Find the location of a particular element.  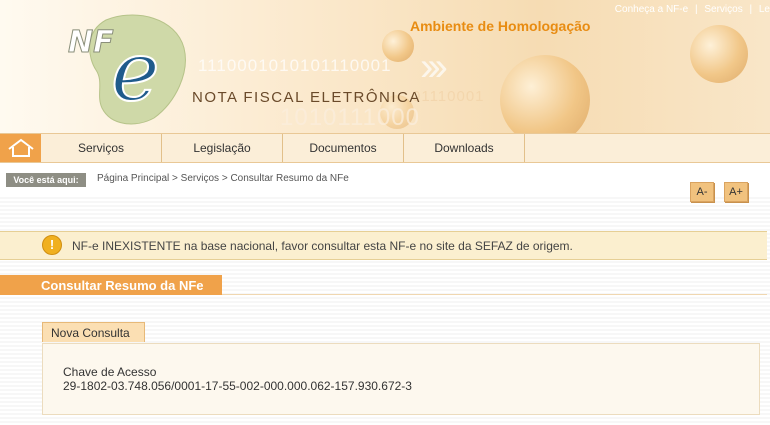

tab-nova-consulta: Nova Consulta is located at coordinates (93, 332).